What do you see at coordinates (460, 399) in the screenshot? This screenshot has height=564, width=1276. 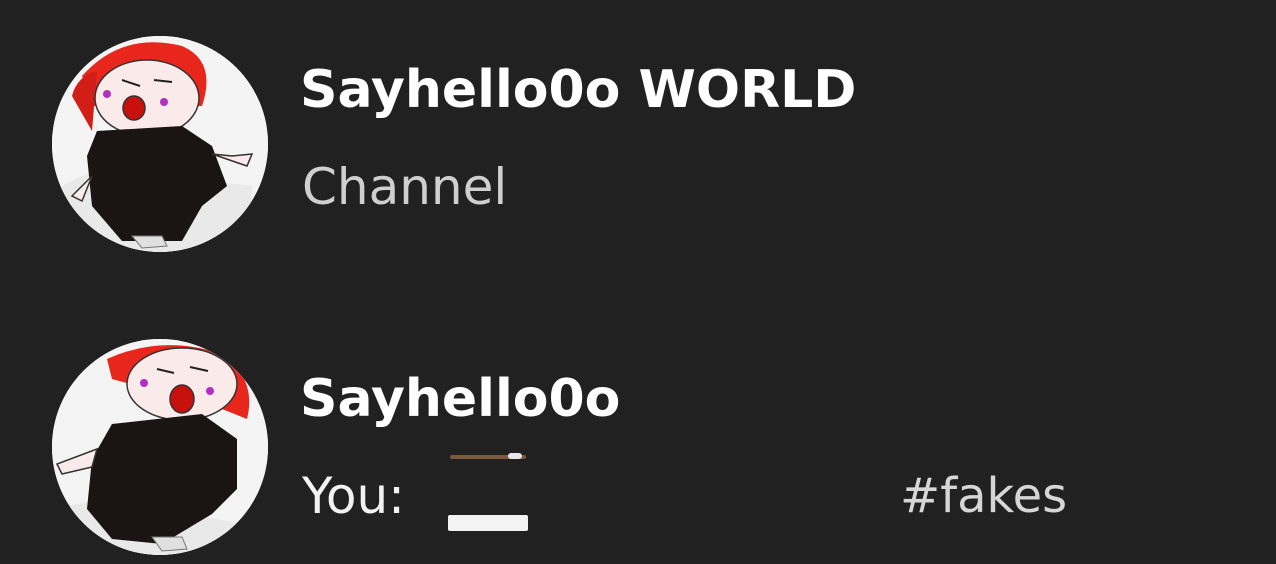 I see `chat-title: Sayhello0o` at bounding box center [460, 399].